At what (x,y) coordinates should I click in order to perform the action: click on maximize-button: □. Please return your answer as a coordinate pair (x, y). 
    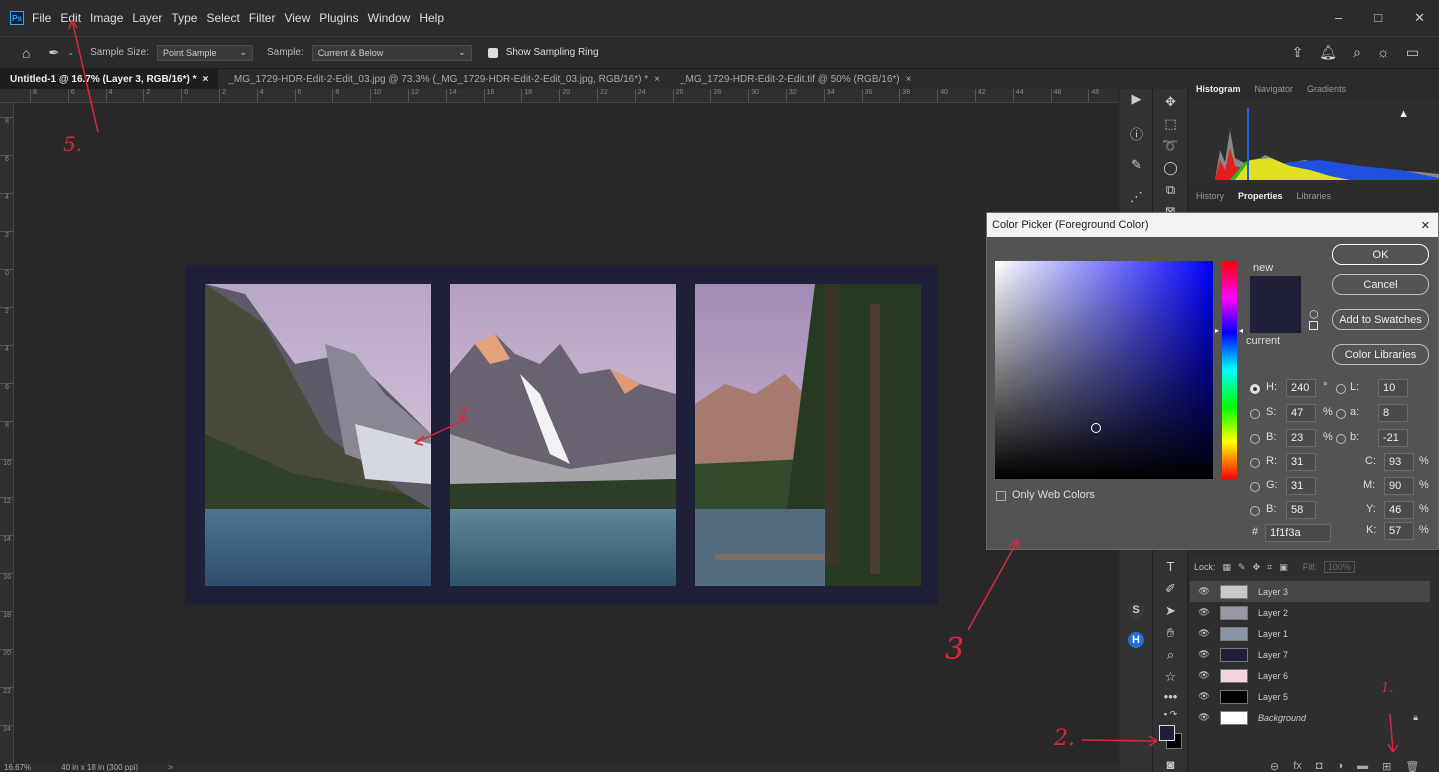
    Looking at the image, I should click on (1378, 18).